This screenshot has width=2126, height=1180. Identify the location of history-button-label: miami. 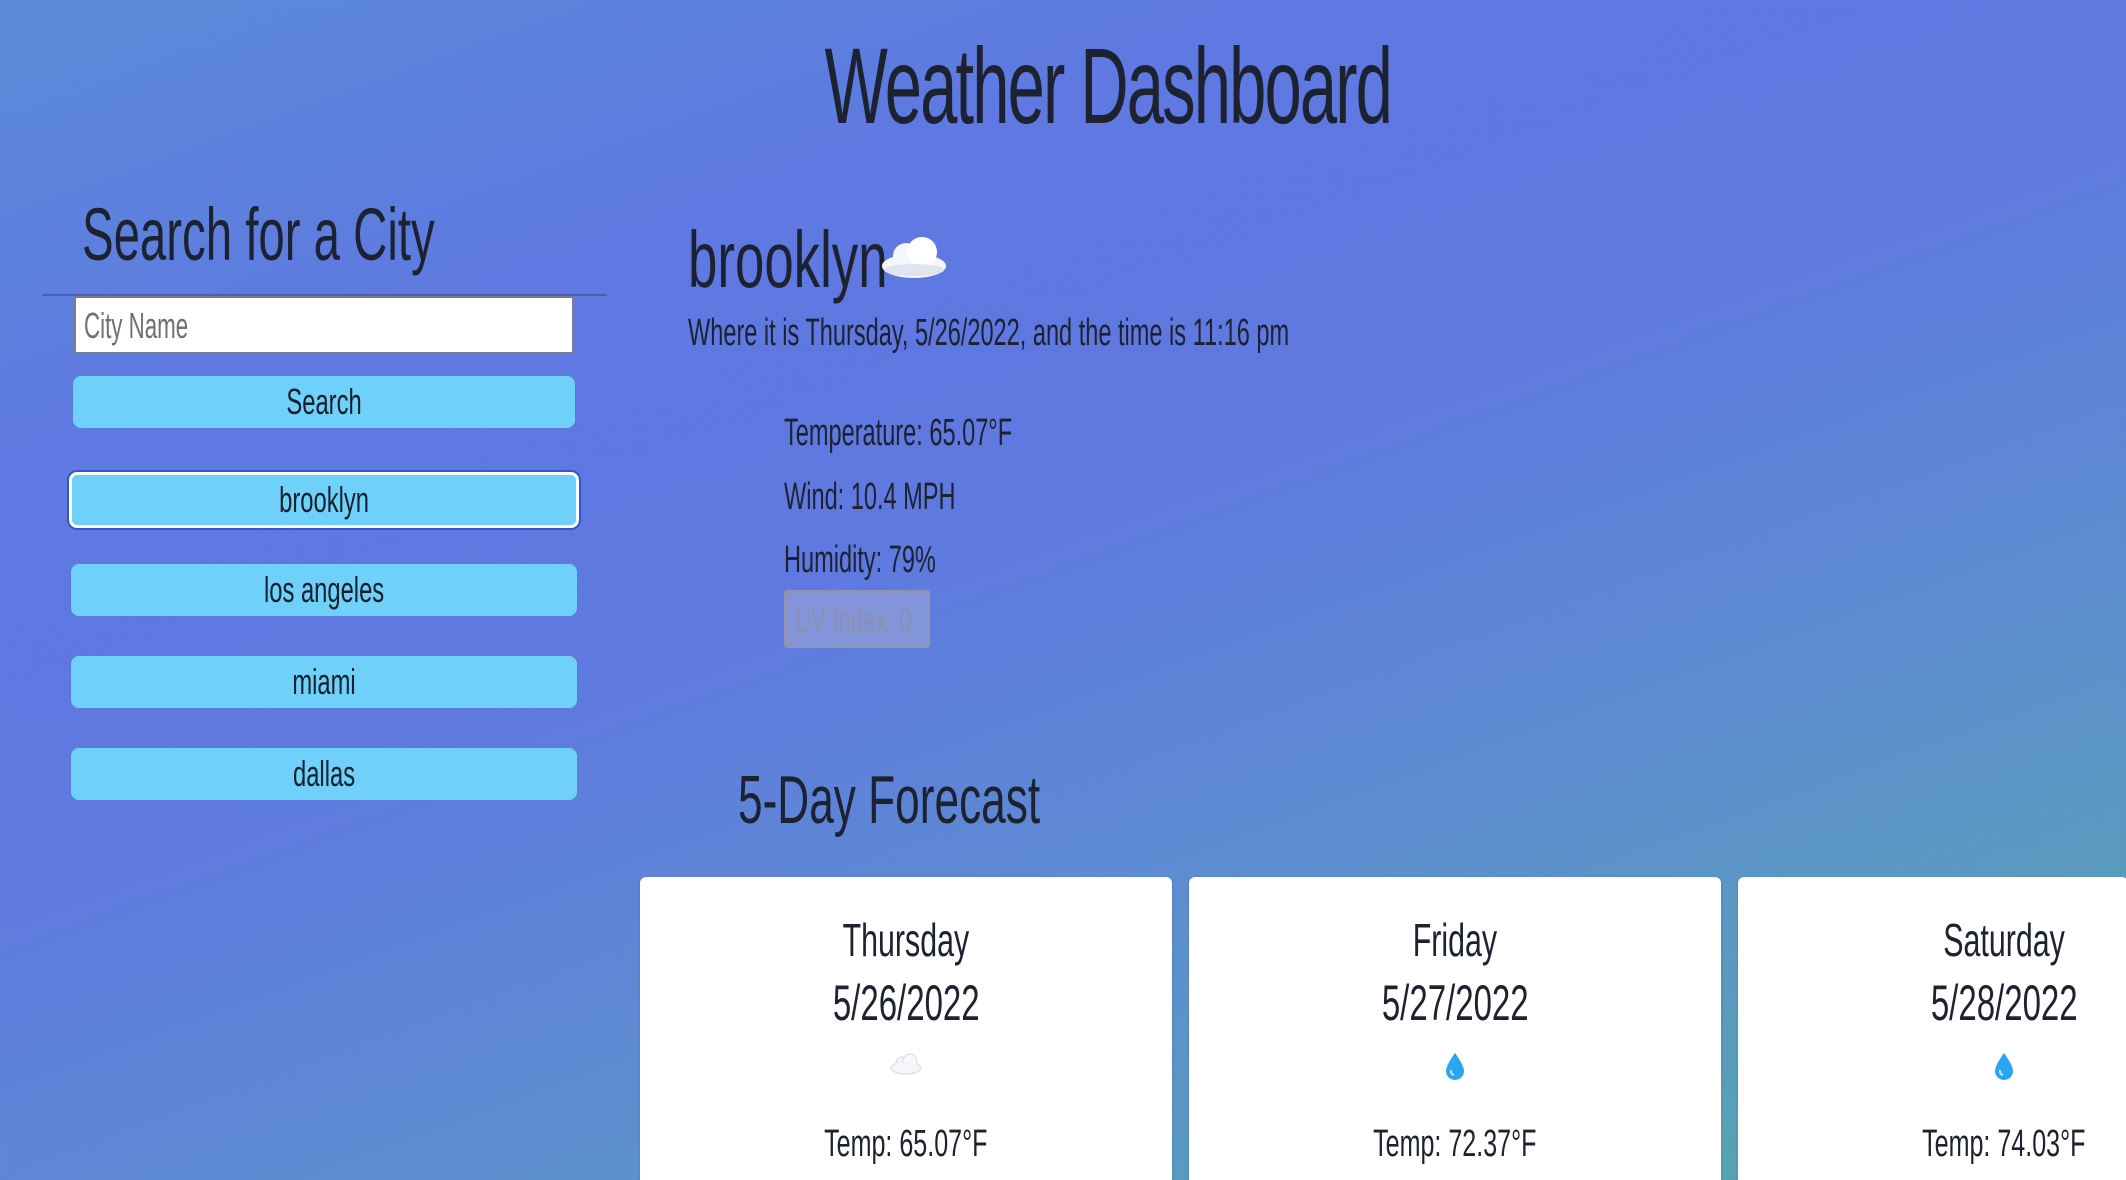
(324, 681).